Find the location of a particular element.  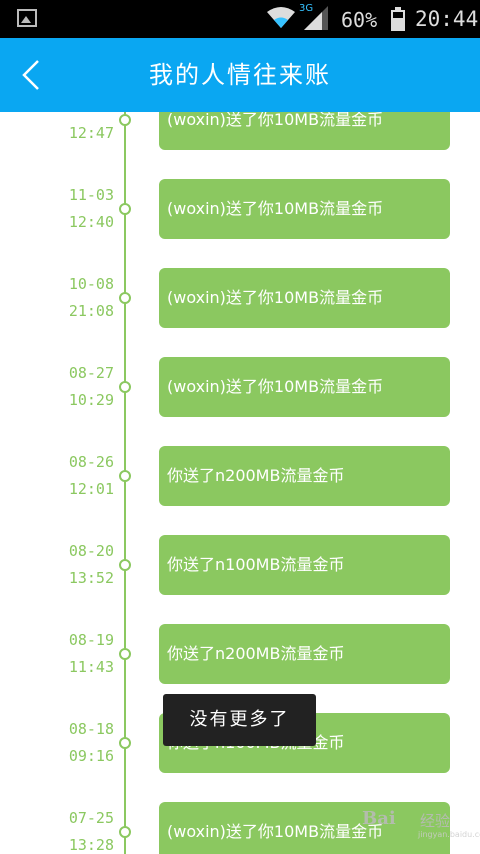

baidu-jingyan-watermark: Bai 经验 jingyan.baidu.com is located at coordinates (421, 819).